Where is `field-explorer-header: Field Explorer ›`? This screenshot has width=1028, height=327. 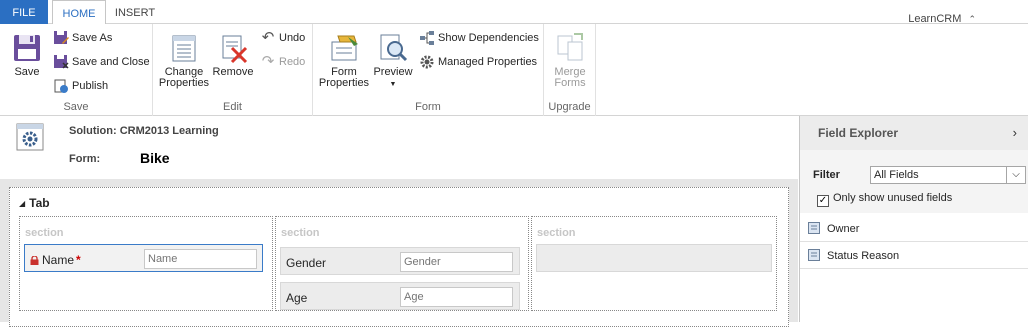
field-explorer-header: Field Explorer › is located at coordinates (914, 133).